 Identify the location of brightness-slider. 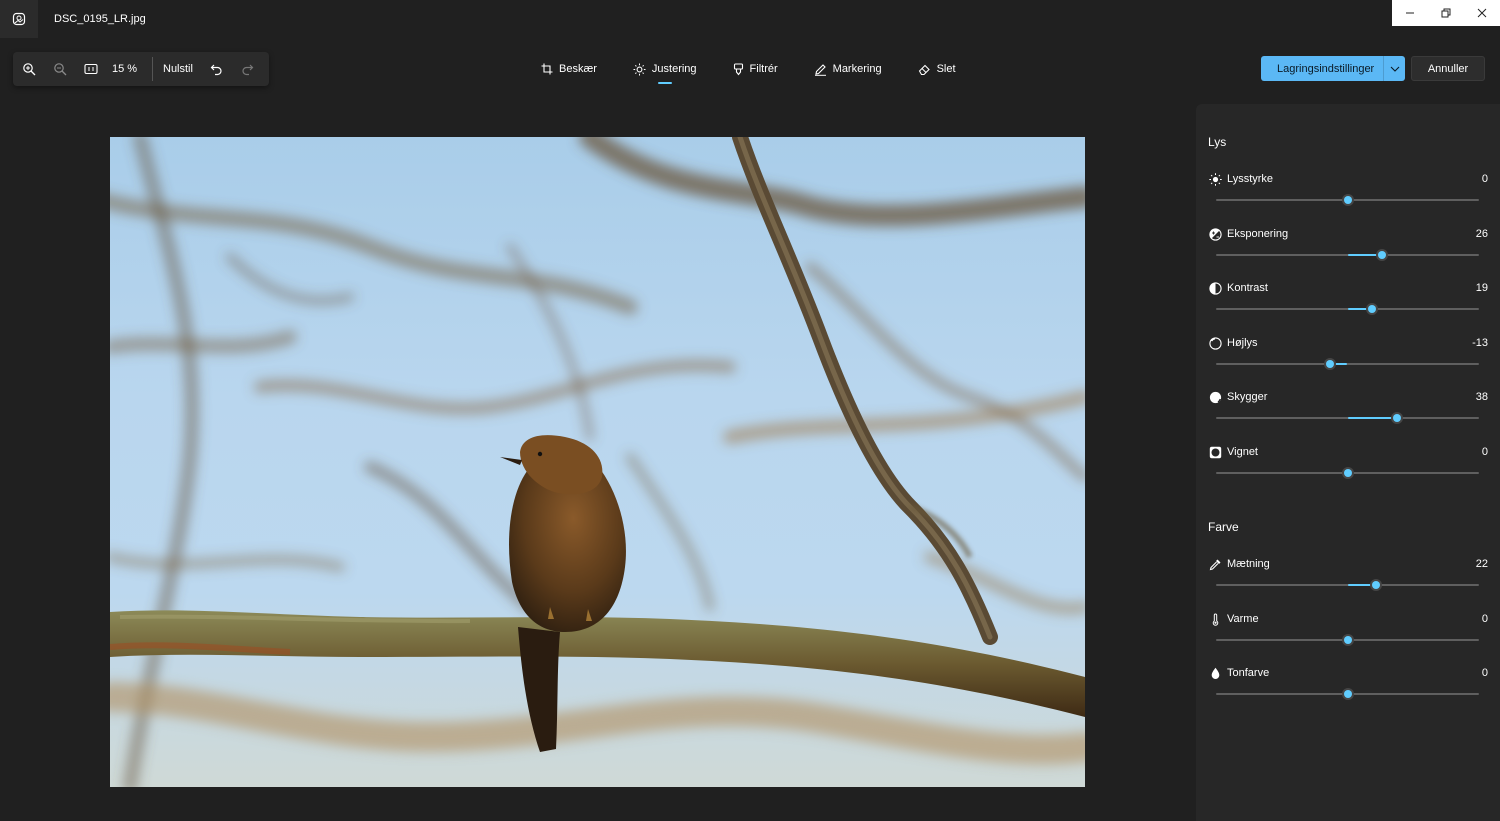
(1347, 200).